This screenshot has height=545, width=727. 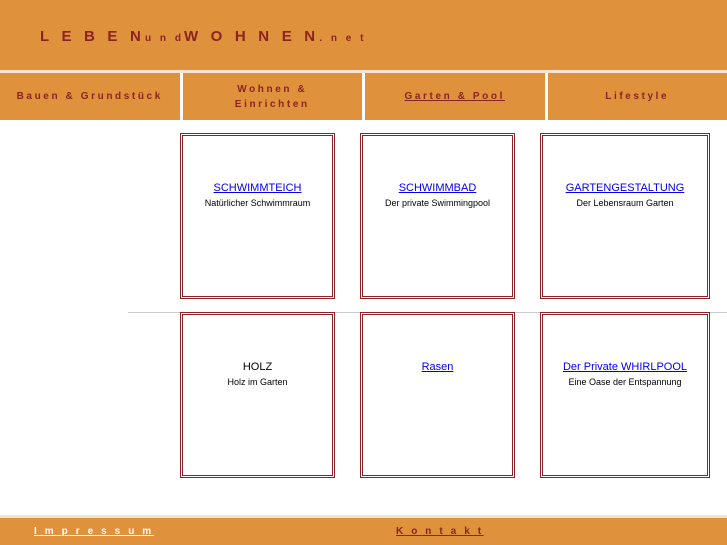 I want to click on card-rasen: Rasen, so click(x=437, y=395).